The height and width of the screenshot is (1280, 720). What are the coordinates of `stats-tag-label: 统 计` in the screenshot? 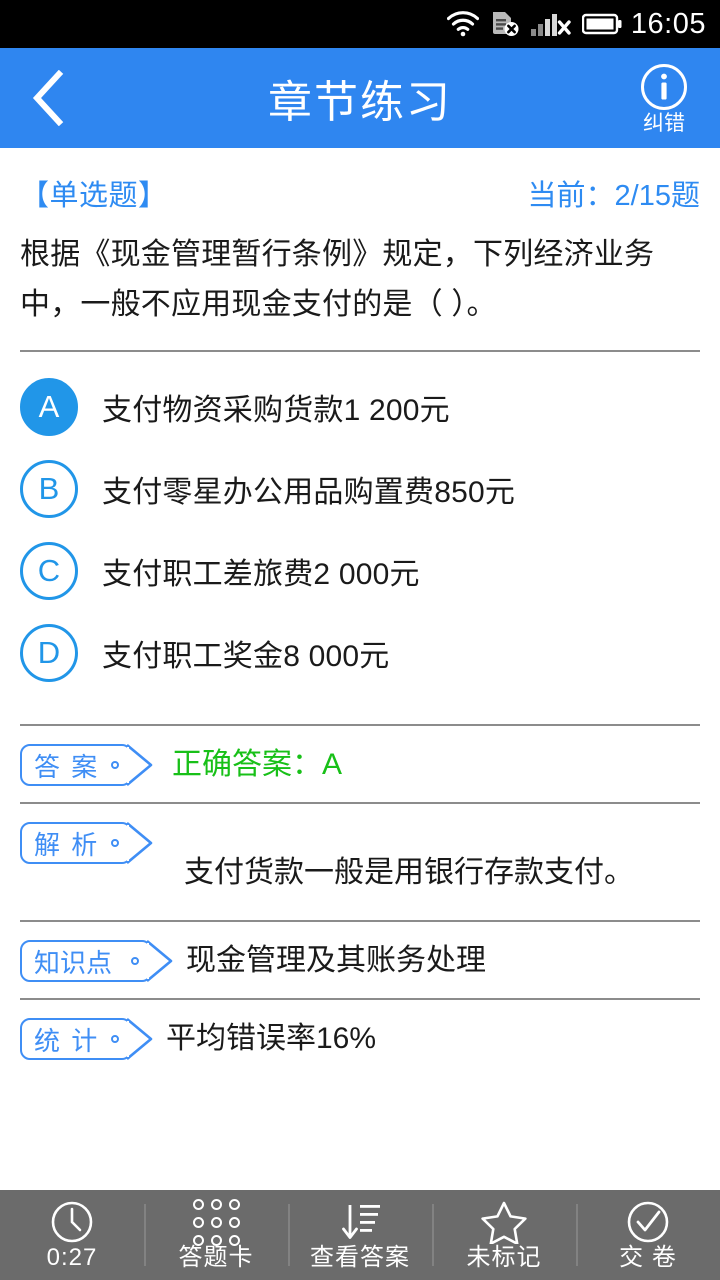 It's located at (67, 1040).